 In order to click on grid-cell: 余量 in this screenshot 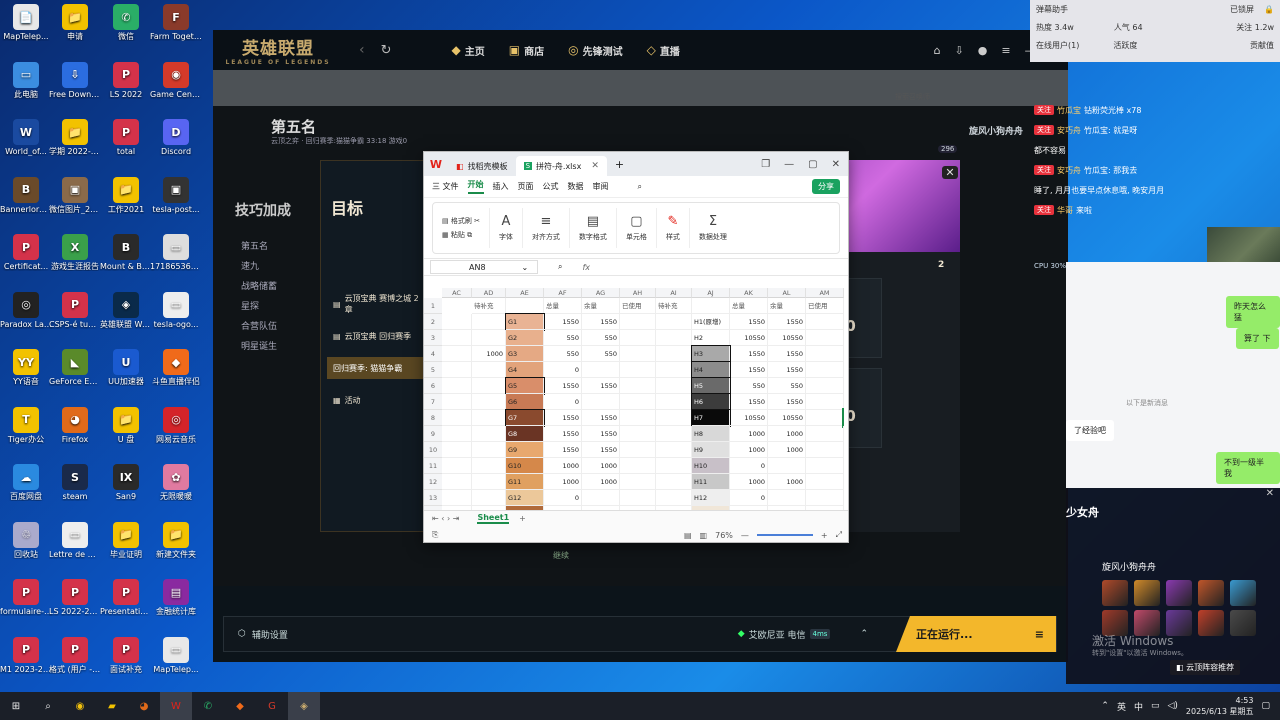, I will do `click(787, 306)`.